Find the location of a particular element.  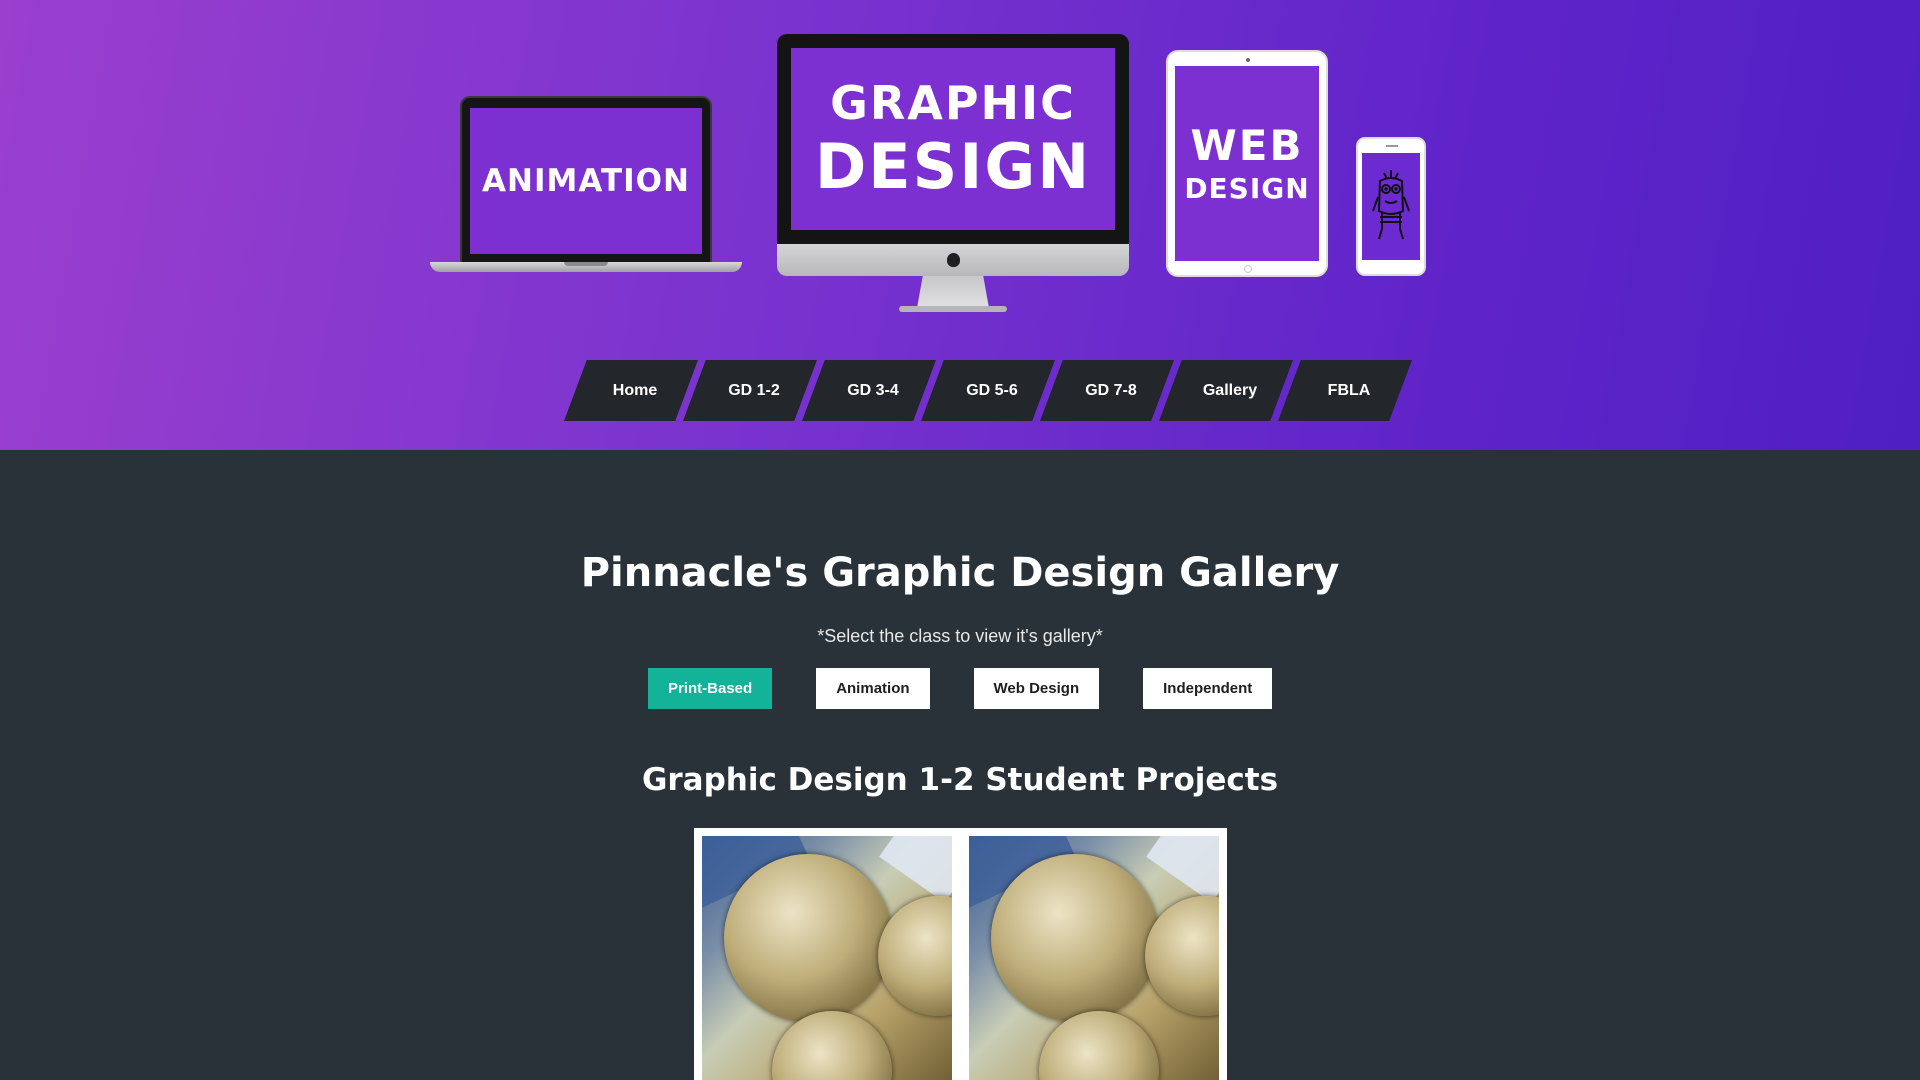

nav-item-gallery: Gallery is located at coordinates (1226, 390).